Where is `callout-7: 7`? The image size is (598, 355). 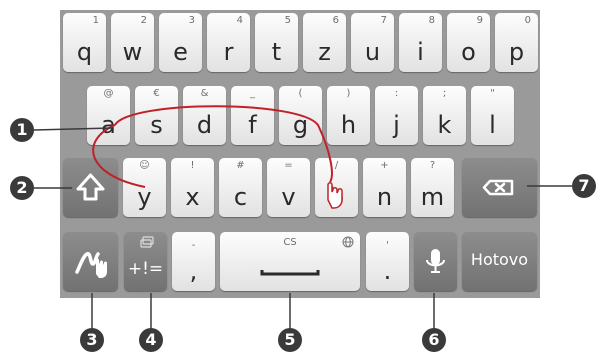
callout-7: 7 is located at coordinates (584, 186).